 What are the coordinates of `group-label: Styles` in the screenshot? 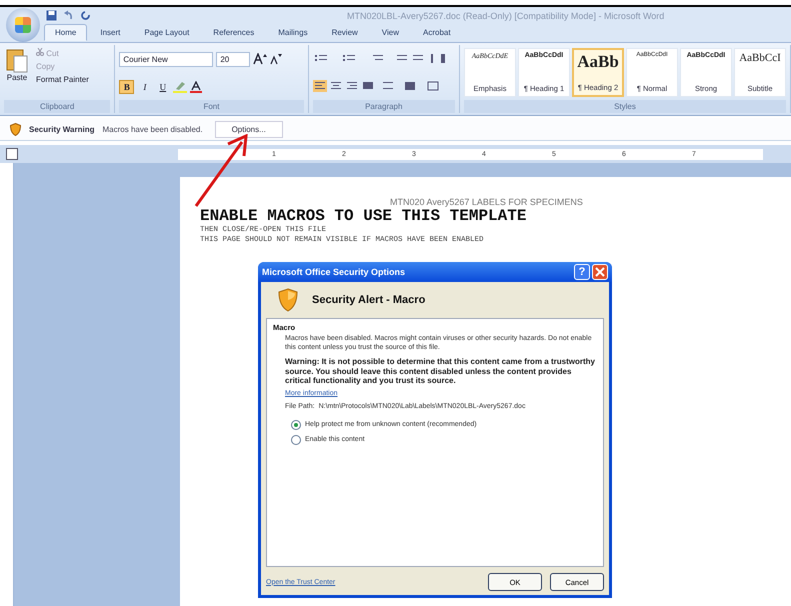 It's located at (625, 106).